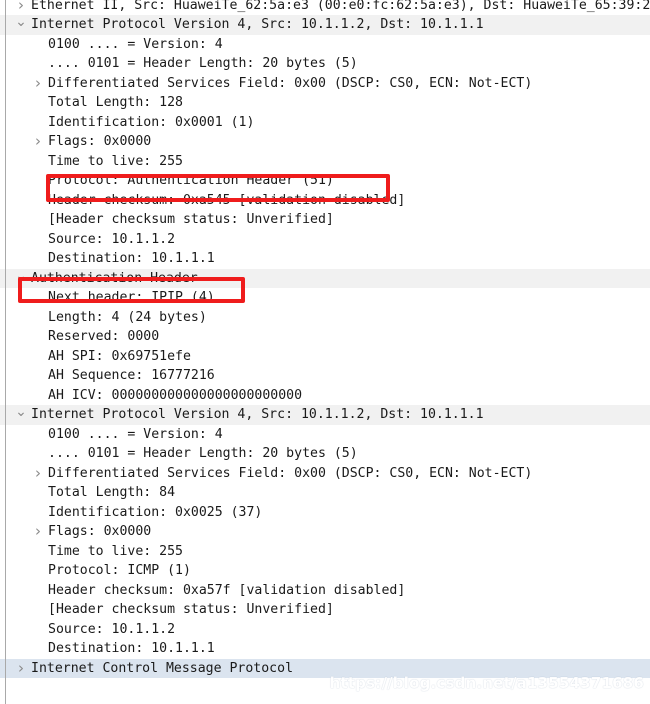 This screenshot has height=704, width=650. What do you see at coordinates (100, 531) in the screenshot?
I see `tree-row-flags-inner-label: Flags: 0x0000` at bounding box center [100, 531].